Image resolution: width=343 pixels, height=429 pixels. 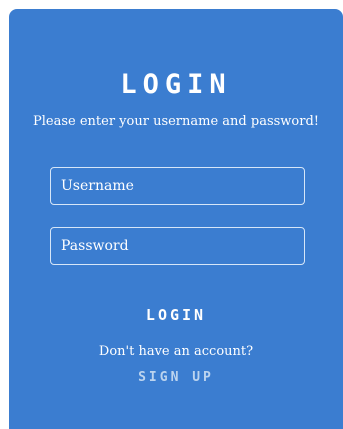 I want to click on login-title: LOGIN, so click(x=176, y=84).